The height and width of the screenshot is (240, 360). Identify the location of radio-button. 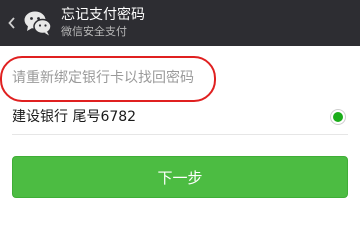
(338, 117).